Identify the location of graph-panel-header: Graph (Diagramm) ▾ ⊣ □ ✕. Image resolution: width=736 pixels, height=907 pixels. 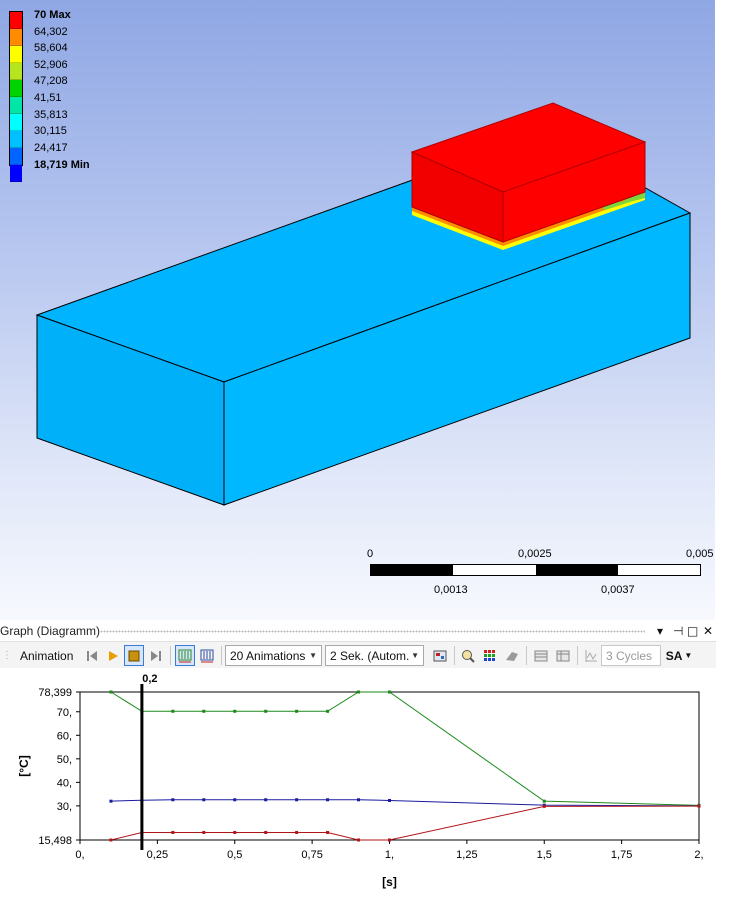
(368, 631).